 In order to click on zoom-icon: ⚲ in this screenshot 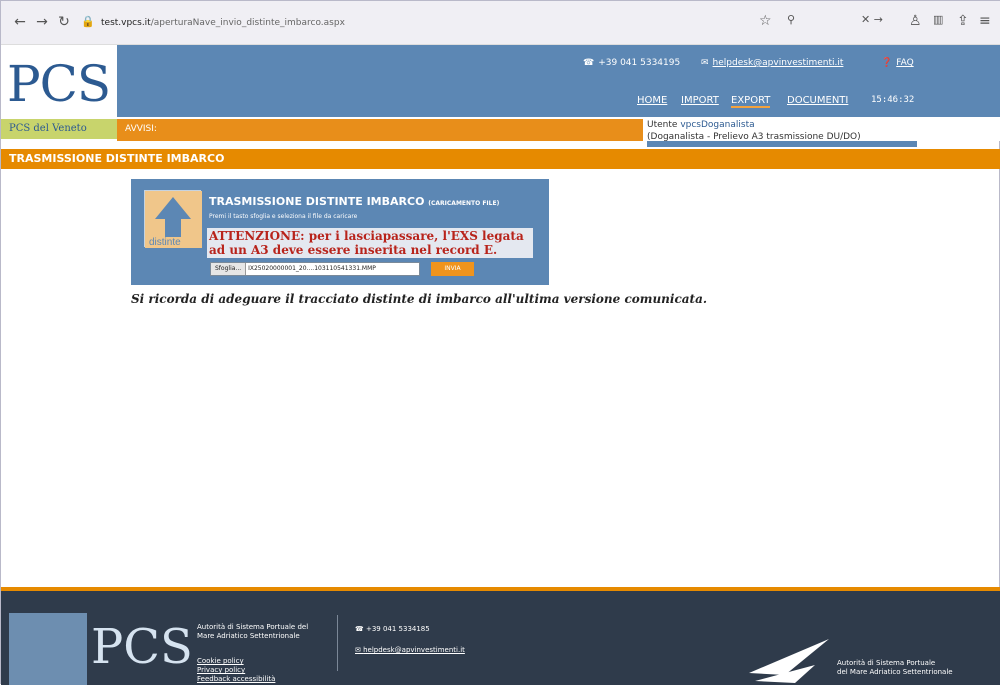, I will do `click(791, 19)`.